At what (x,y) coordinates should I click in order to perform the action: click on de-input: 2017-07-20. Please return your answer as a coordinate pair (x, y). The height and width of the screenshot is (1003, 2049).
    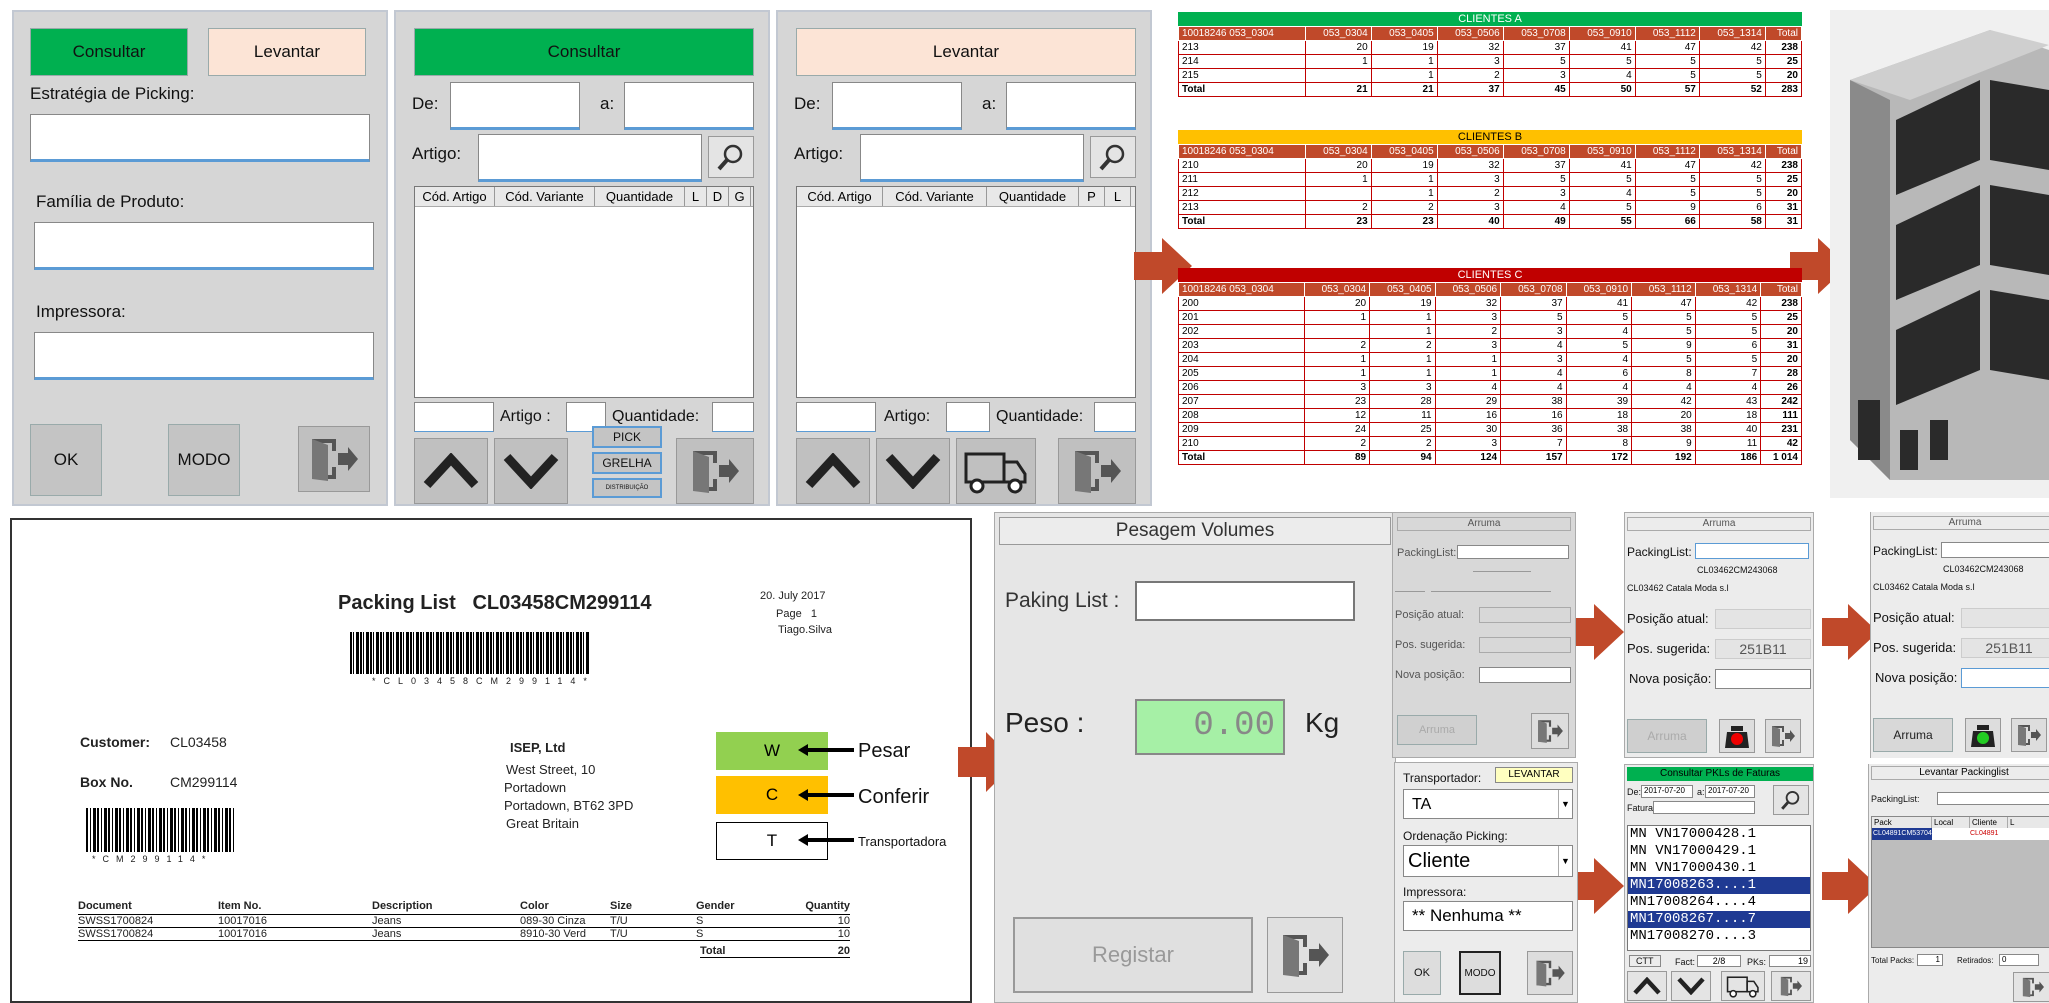
    Looking at the image, I should click on (1667, 791).